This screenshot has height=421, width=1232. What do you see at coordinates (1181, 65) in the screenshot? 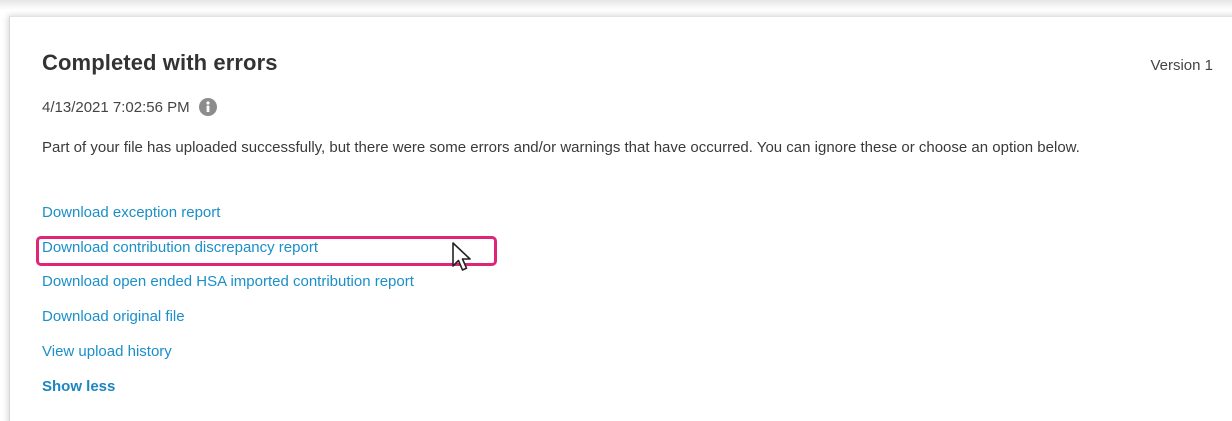
I see `version-label: Version 1` at bounding box center [1181, 65].